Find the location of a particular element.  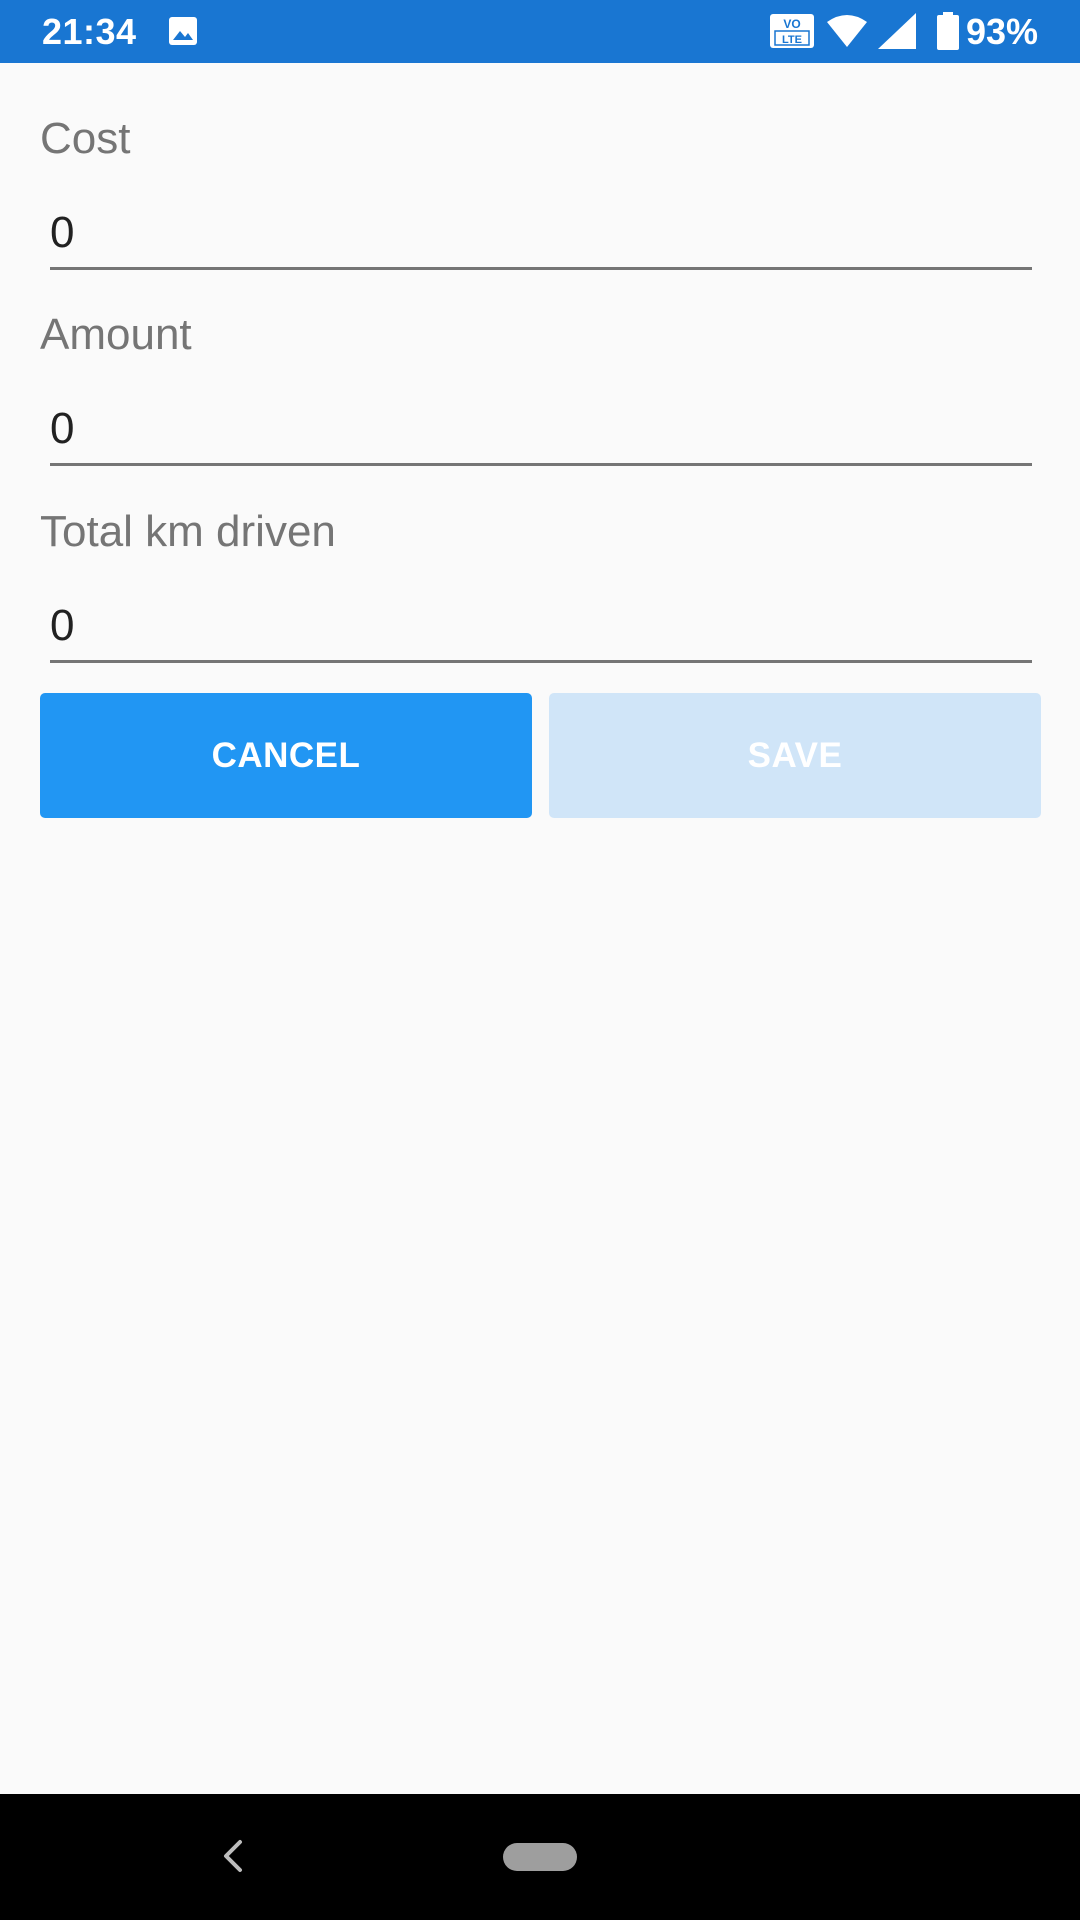

amount-input is located at coordinates (541, 430).